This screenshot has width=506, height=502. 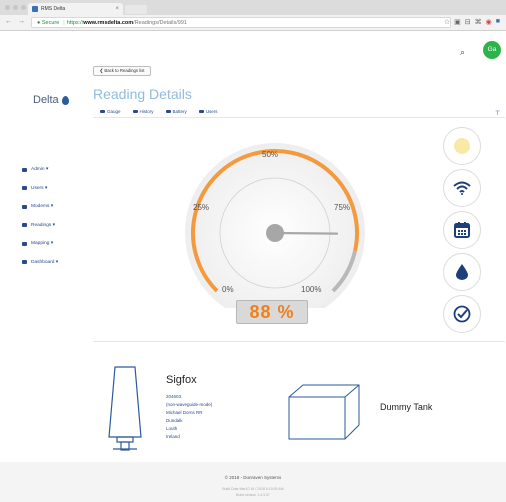 I want to click on sensor-country: Ireland, so click(x=173, y=436).